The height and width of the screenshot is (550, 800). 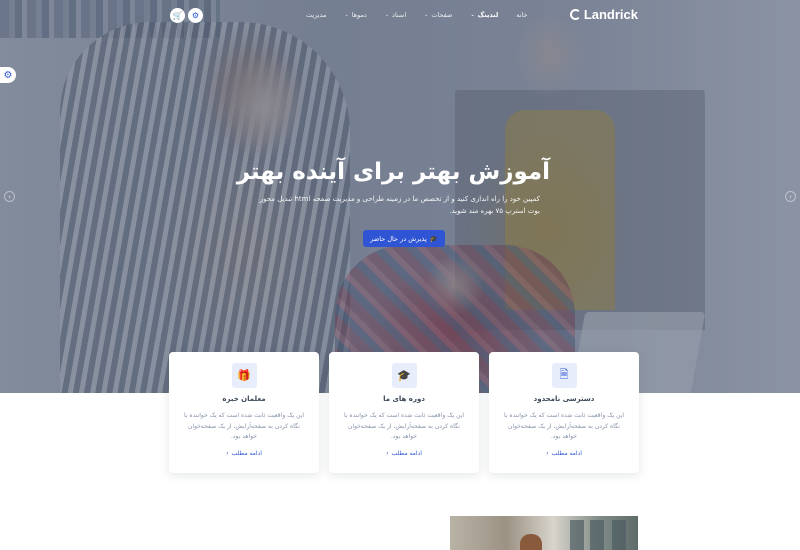 I want to click on card-title: دوره های ما, so click(x=404, y=399).